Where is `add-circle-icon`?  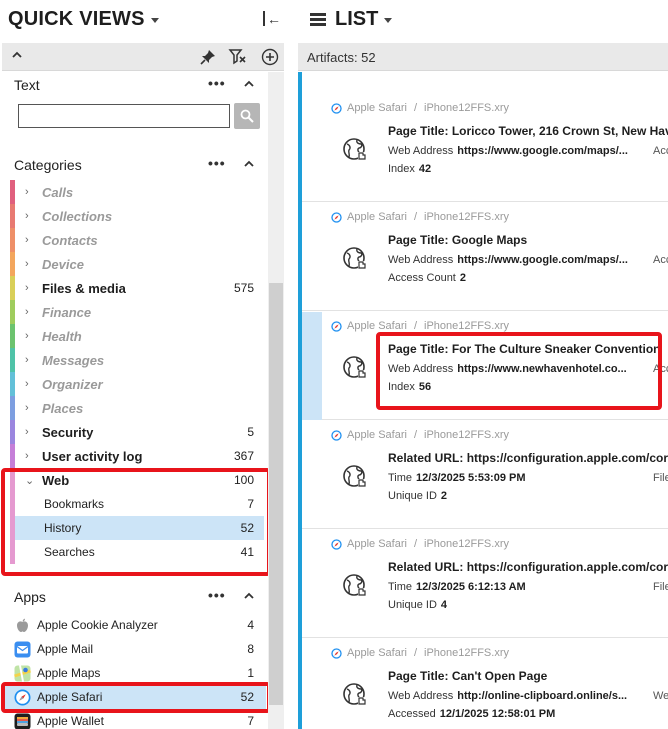
add-circle-icon is located at coordinates (270, 57).